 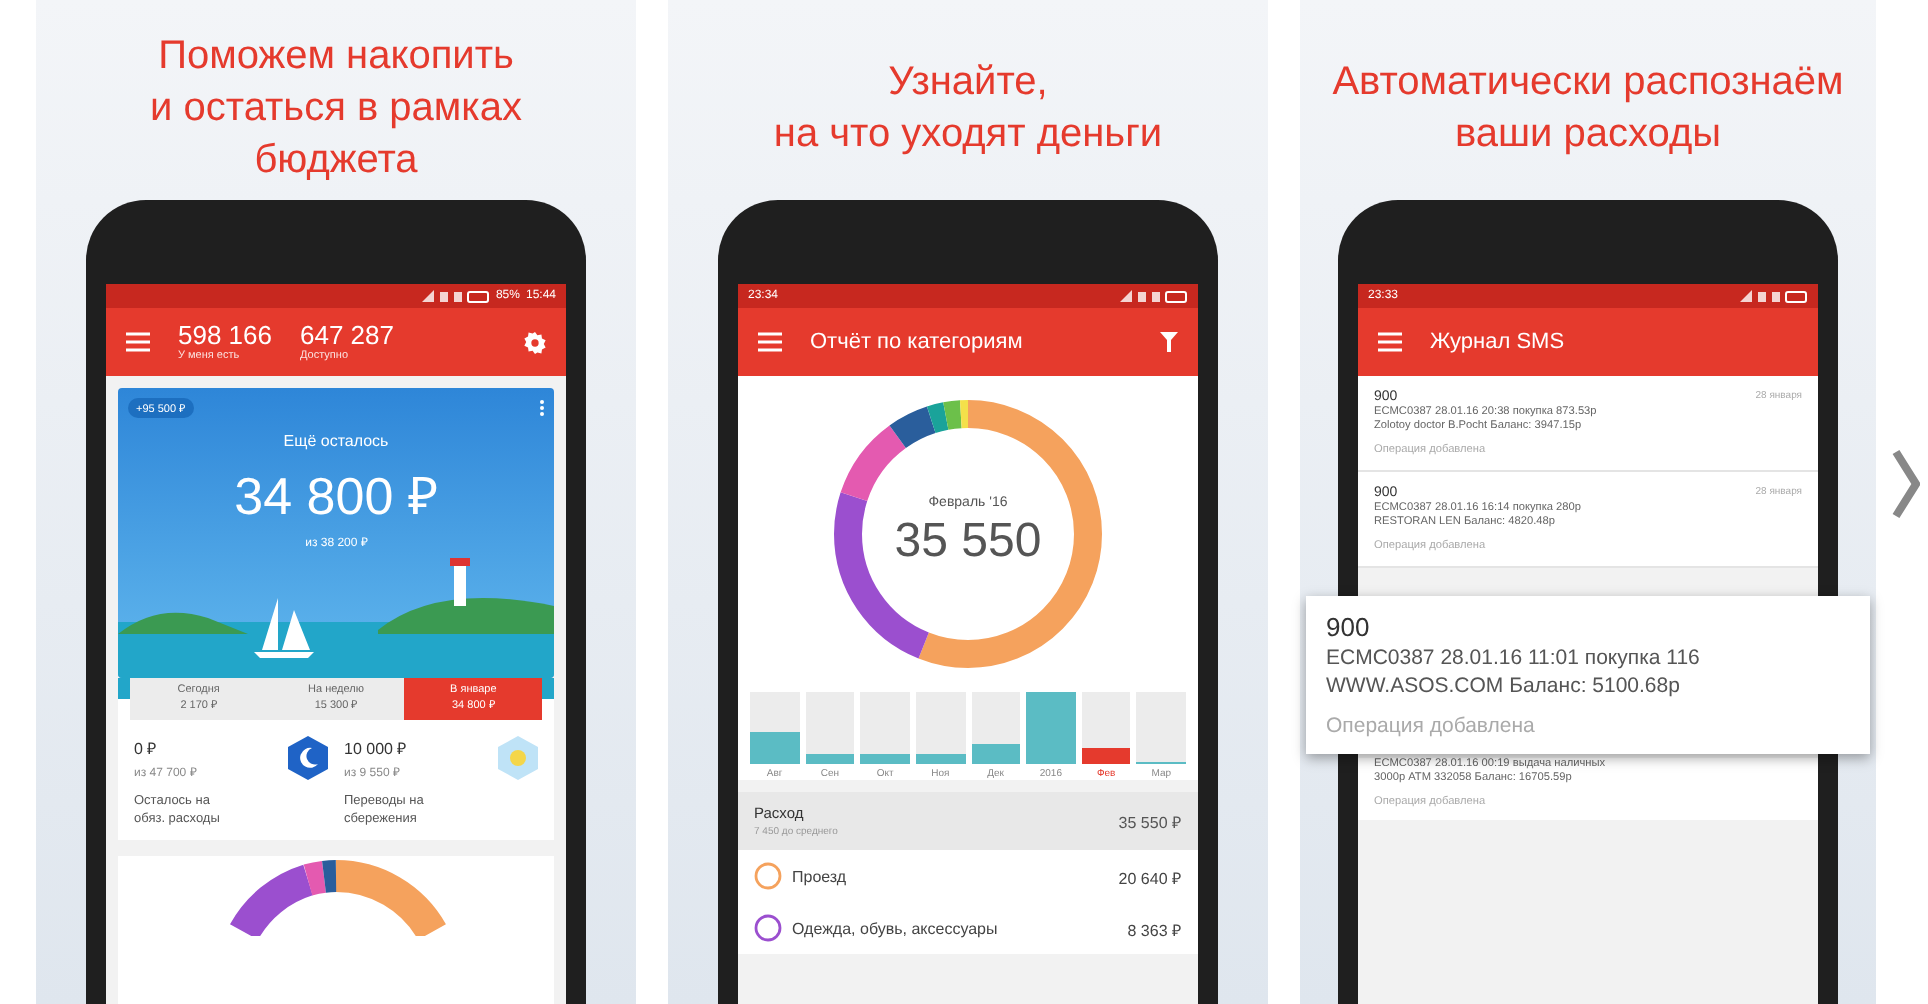 What do you see at coordinates (147, 749) in the screenshot?
I see `goal-amount: 0 ₽` at bounding box center [147, 749].